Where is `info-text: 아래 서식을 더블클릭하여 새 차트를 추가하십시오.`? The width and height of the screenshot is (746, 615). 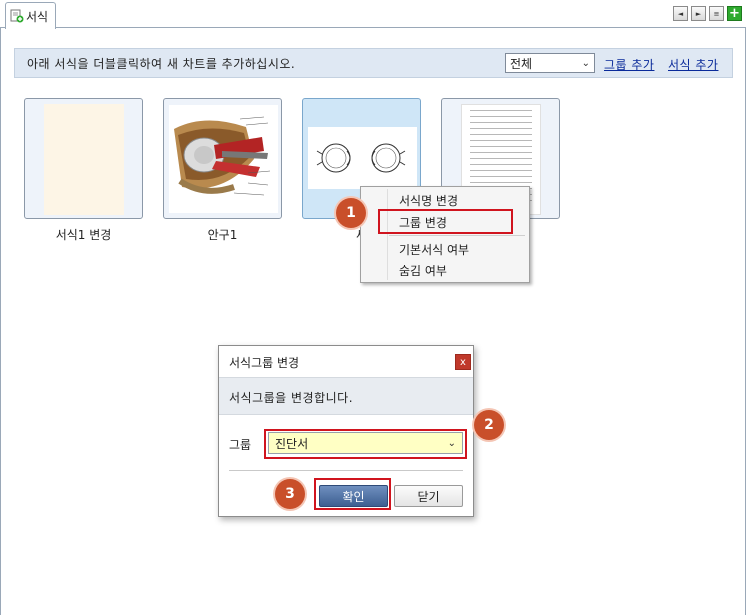
info-text: 아래 서식을 더블클릭하여 새 차트를 추가하십시오. is located at coordinates (161, 63).